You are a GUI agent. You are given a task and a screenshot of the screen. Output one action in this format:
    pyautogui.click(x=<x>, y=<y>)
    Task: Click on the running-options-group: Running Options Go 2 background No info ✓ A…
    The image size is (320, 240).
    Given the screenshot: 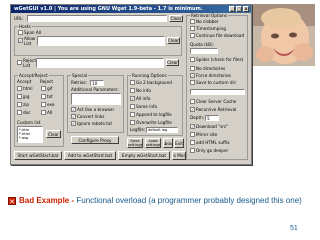 What is the action you would take?
    pyautogui.click(x=155, y=104)
    